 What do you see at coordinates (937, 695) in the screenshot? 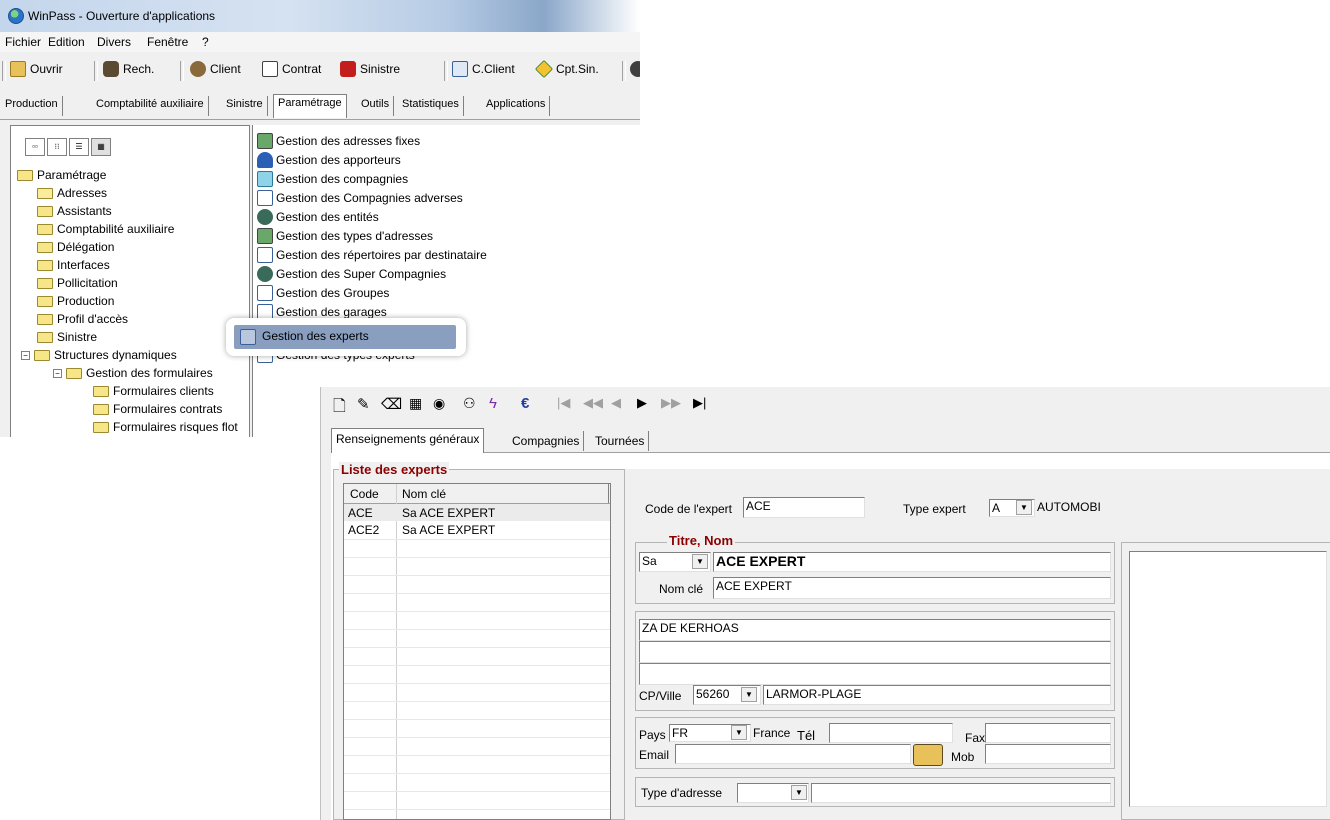
I see `city-field: LARMOR-PLAGE` at bounding box center [937, 695].